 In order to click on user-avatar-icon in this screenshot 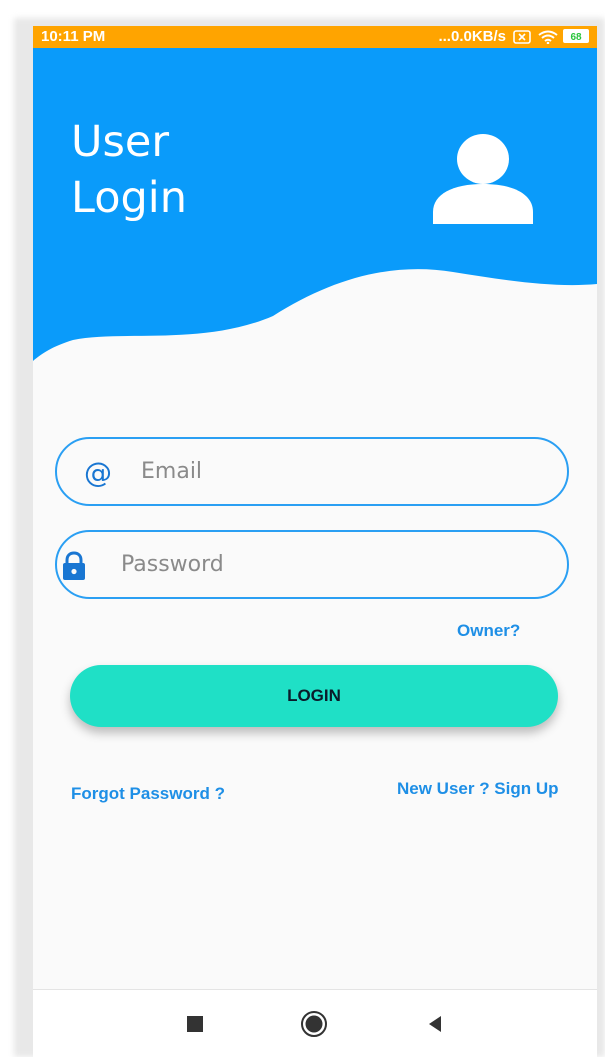, I will do `click(483, 179)`.